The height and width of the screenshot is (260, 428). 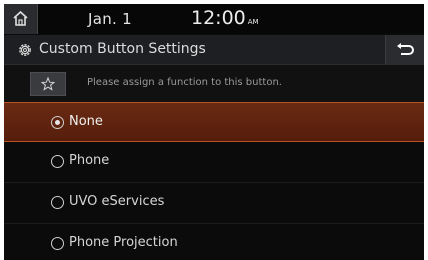 I want to click on home-icon, so click(x=20, y=18).